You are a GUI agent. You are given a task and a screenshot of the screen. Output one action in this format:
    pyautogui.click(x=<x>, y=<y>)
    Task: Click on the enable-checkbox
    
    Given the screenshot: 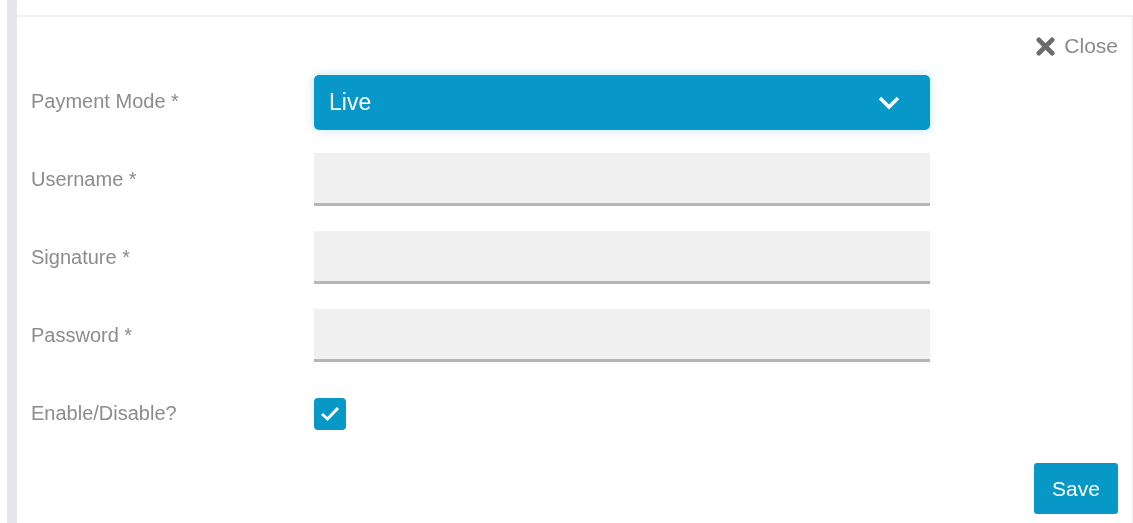 What is the action you would take?
    pyautogui.click(x=330, y=414)
    